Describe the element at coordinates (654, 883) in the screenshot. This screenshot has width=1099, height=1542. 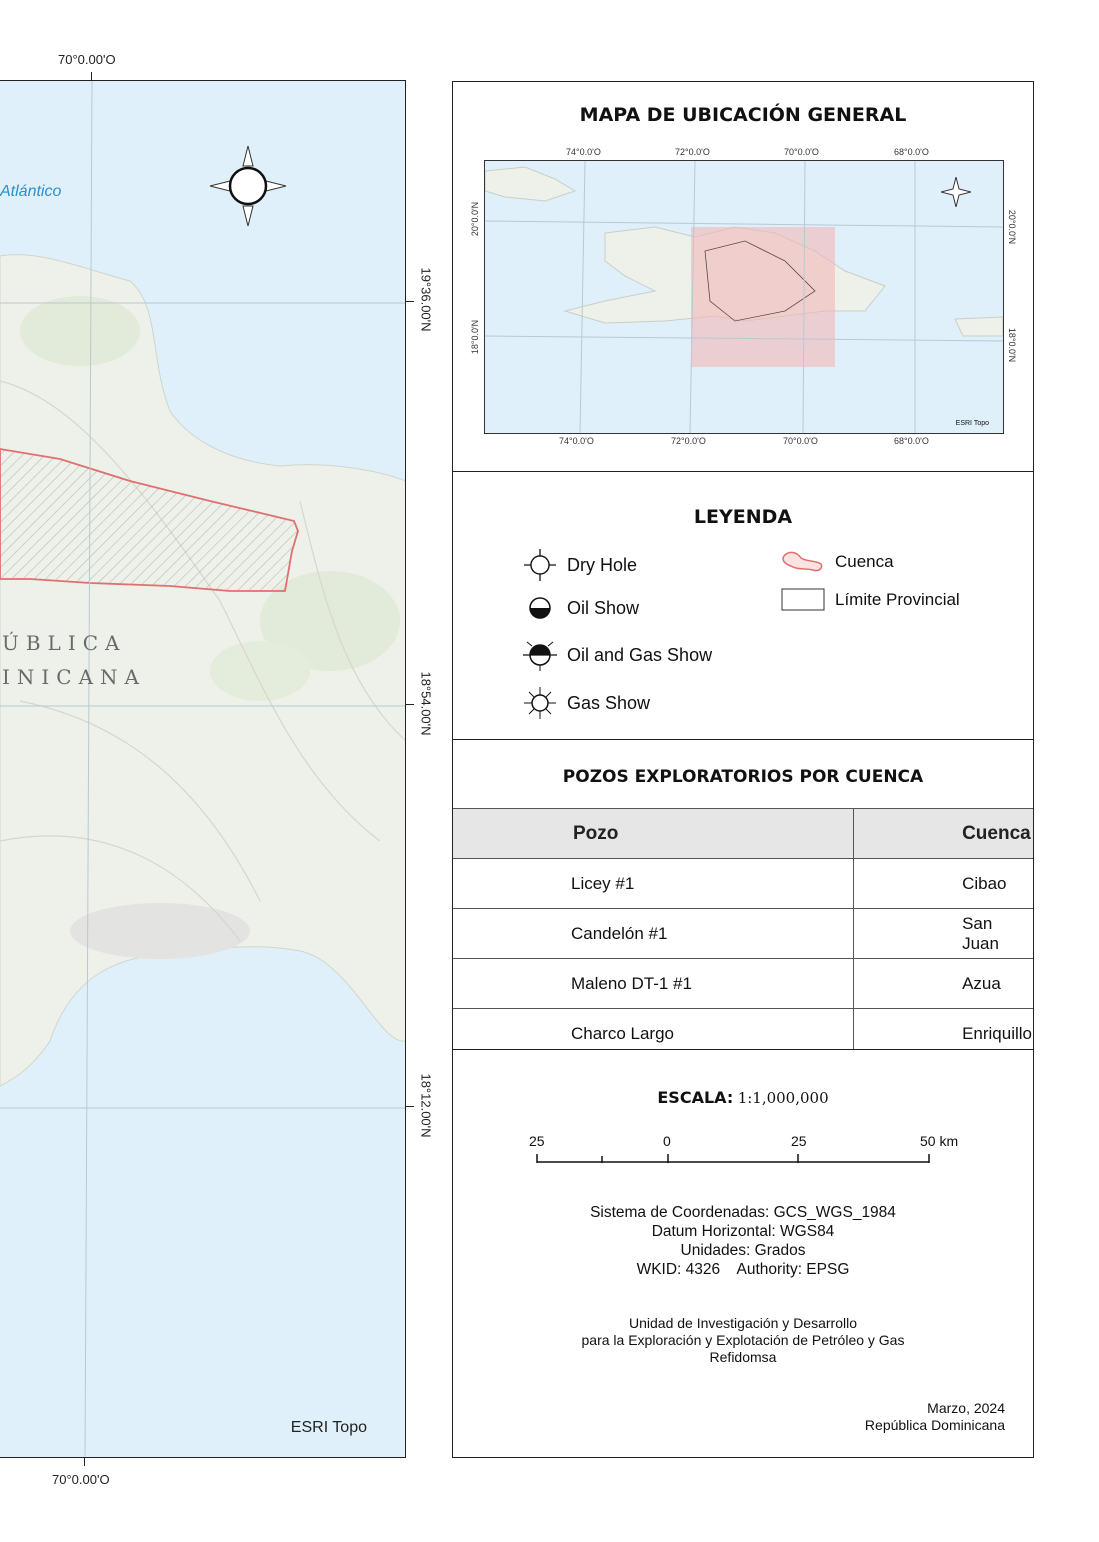
I see `well-name: Licey #1` at that location.